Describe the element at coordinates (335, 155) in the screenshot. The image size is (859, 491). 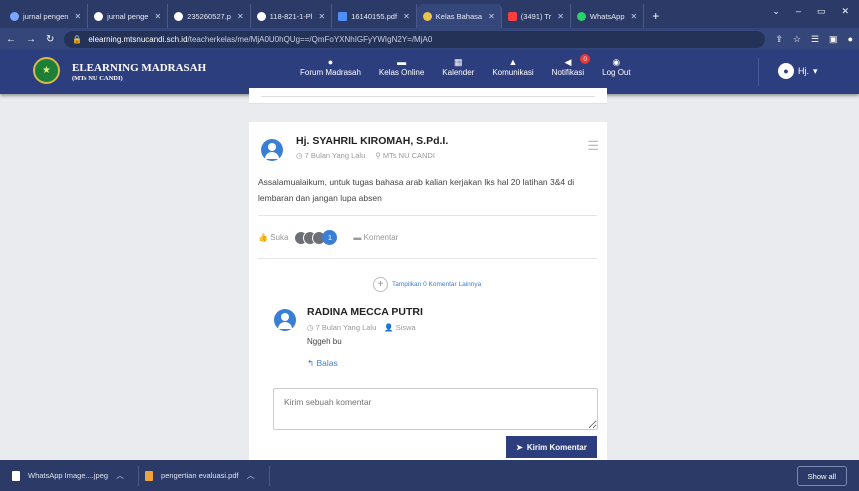
I see `post-time-text: 7 Bulan Yang Lalu` at that location.